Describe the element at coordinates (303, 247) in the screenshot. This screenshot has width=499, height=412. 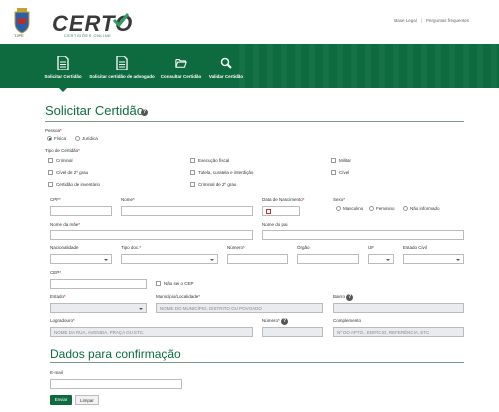
I see `orgao-label: Órgão` at that location.